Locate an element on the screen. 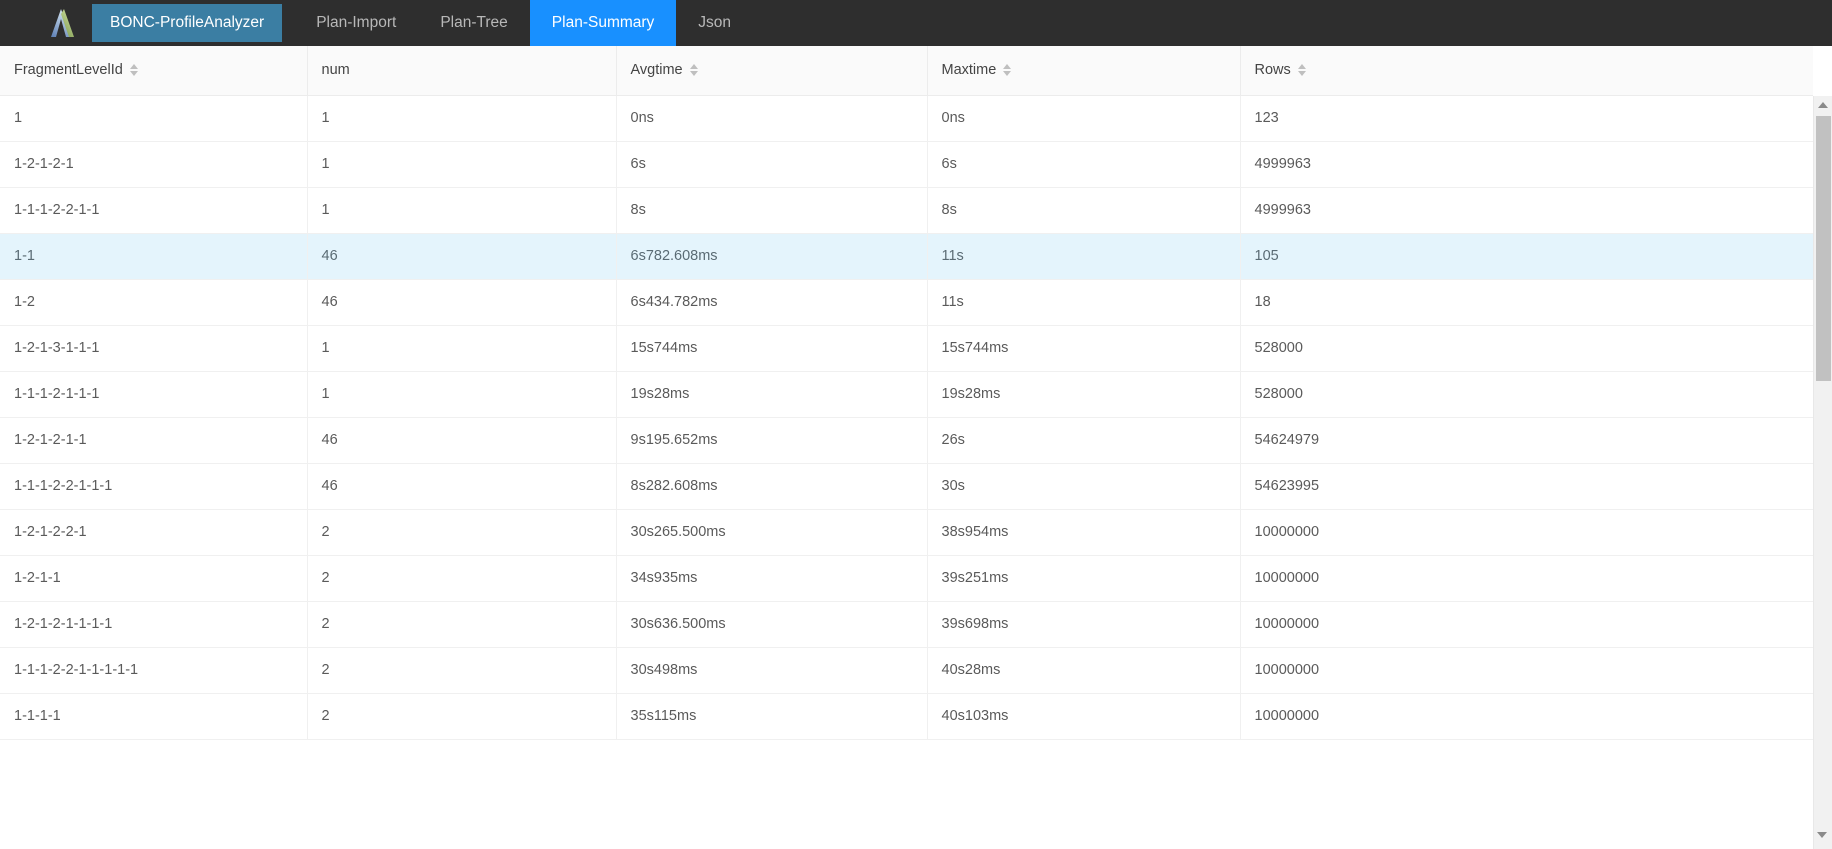  table-header: FragmentLevelId num Avgtime Maxtime Rows is located at coordinates (906, 71).